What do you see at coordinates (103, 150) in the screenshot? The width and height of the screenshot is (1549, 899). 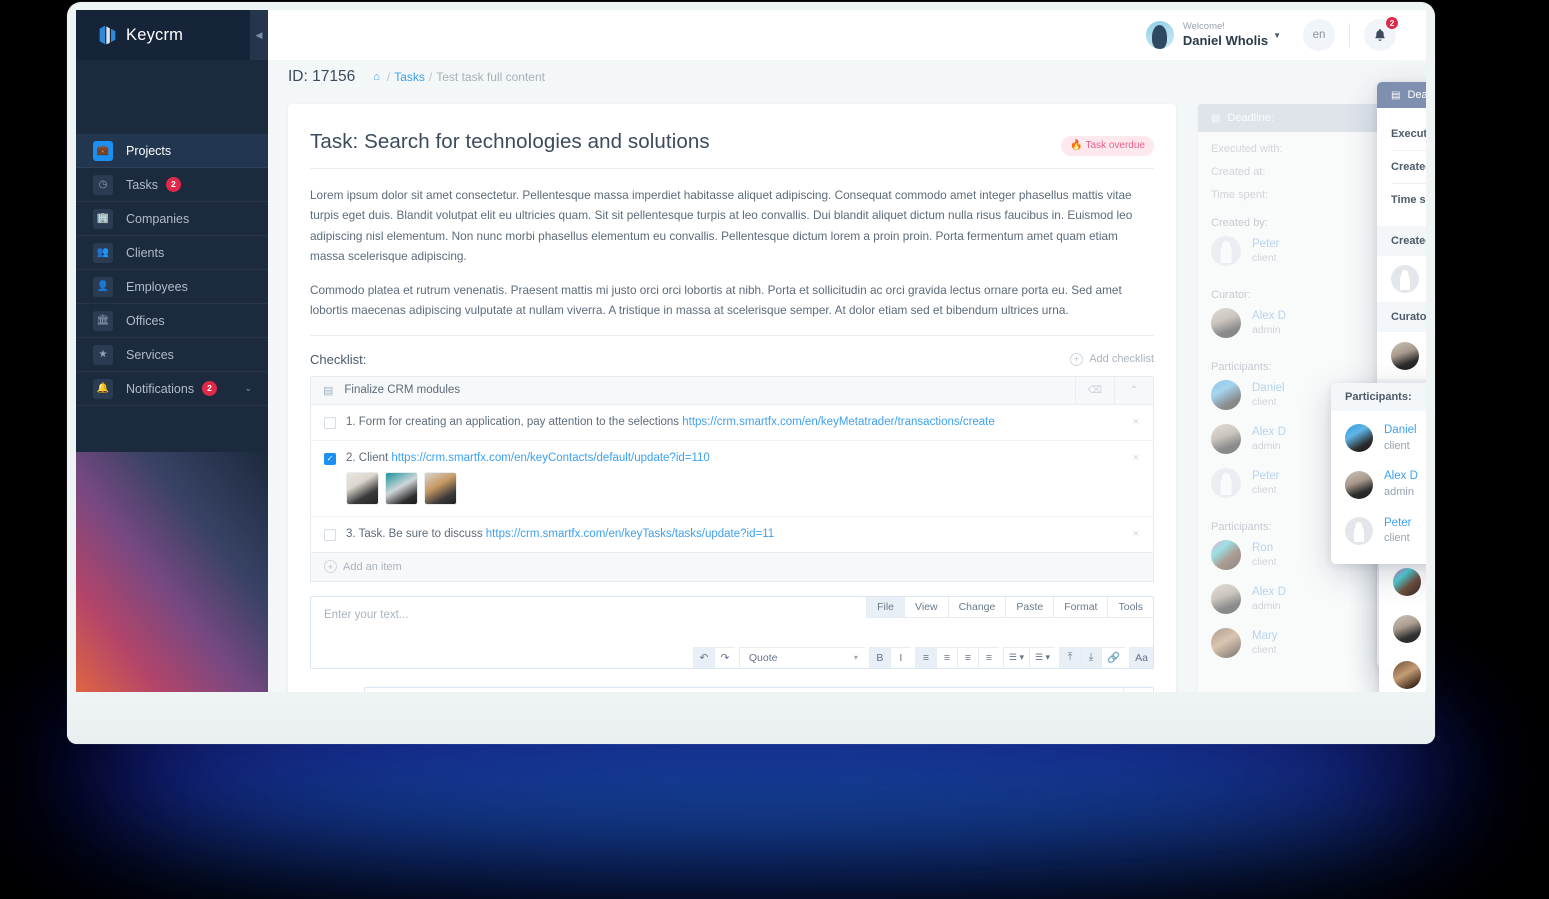 I see `briefcase-icon: 💼` at bounding box center [103, 150].